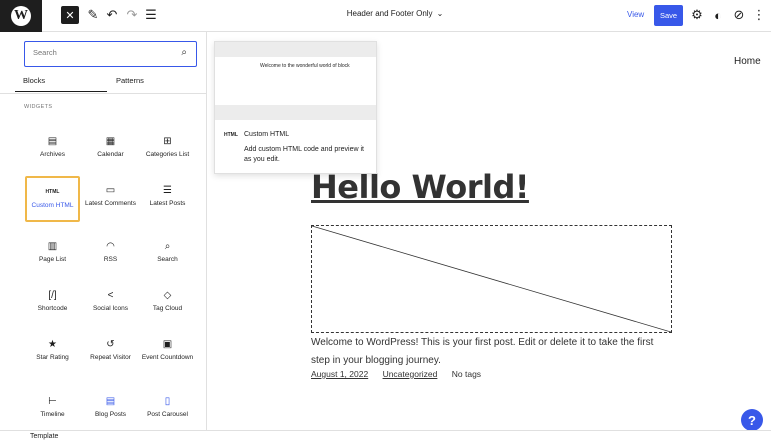  I want to click on block-search: ⌕ Search, so click(167, 255).